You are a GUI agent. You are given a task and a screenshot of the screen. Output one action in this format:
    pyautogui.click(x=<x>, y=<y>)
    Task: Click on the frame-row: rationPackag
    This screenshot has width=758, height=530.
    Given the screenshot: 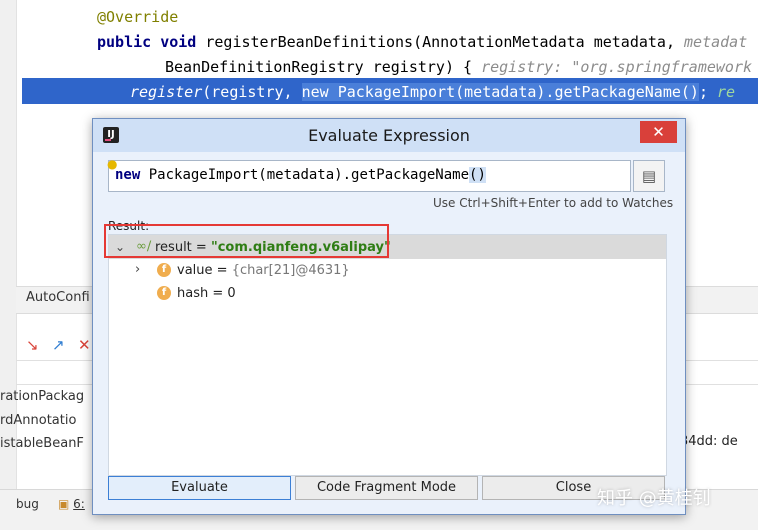 What is the action you would take?
    pyautogui.click(x=42, y=396)
    